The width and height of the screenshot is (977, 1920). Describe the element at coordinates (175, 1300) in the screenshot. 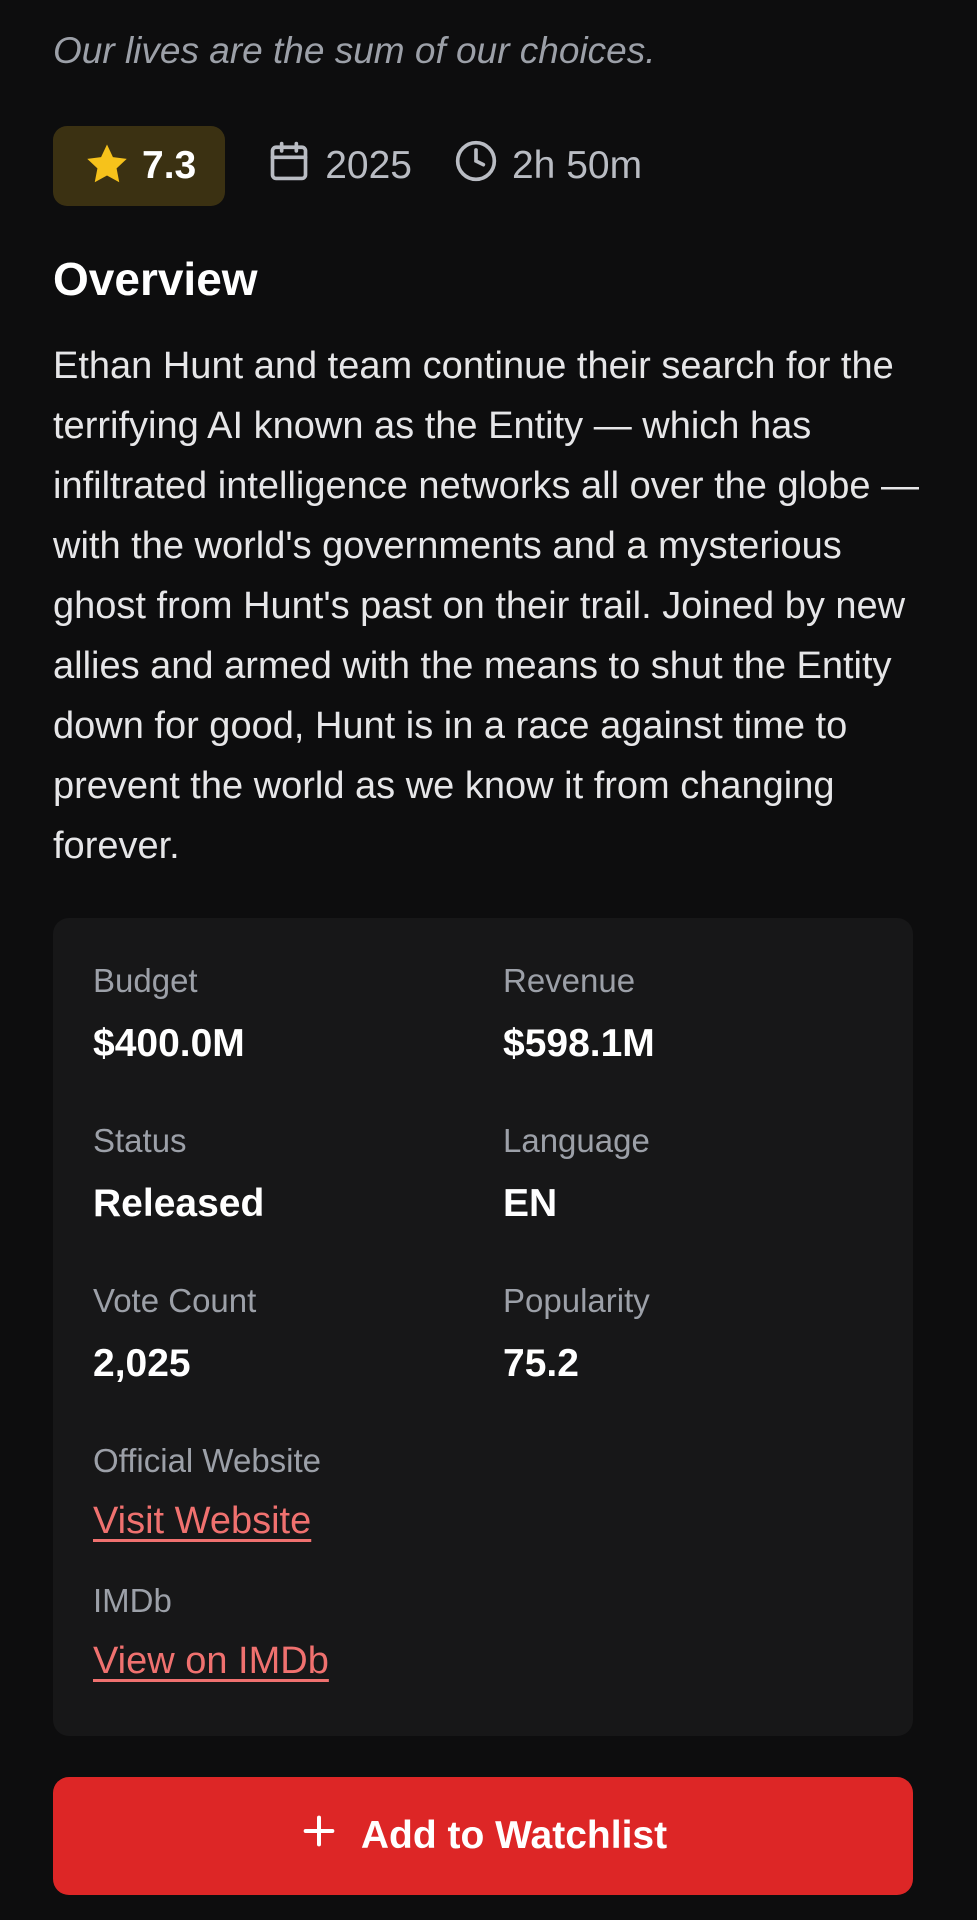

I see `vote-count-label: Vote Count` at that location.